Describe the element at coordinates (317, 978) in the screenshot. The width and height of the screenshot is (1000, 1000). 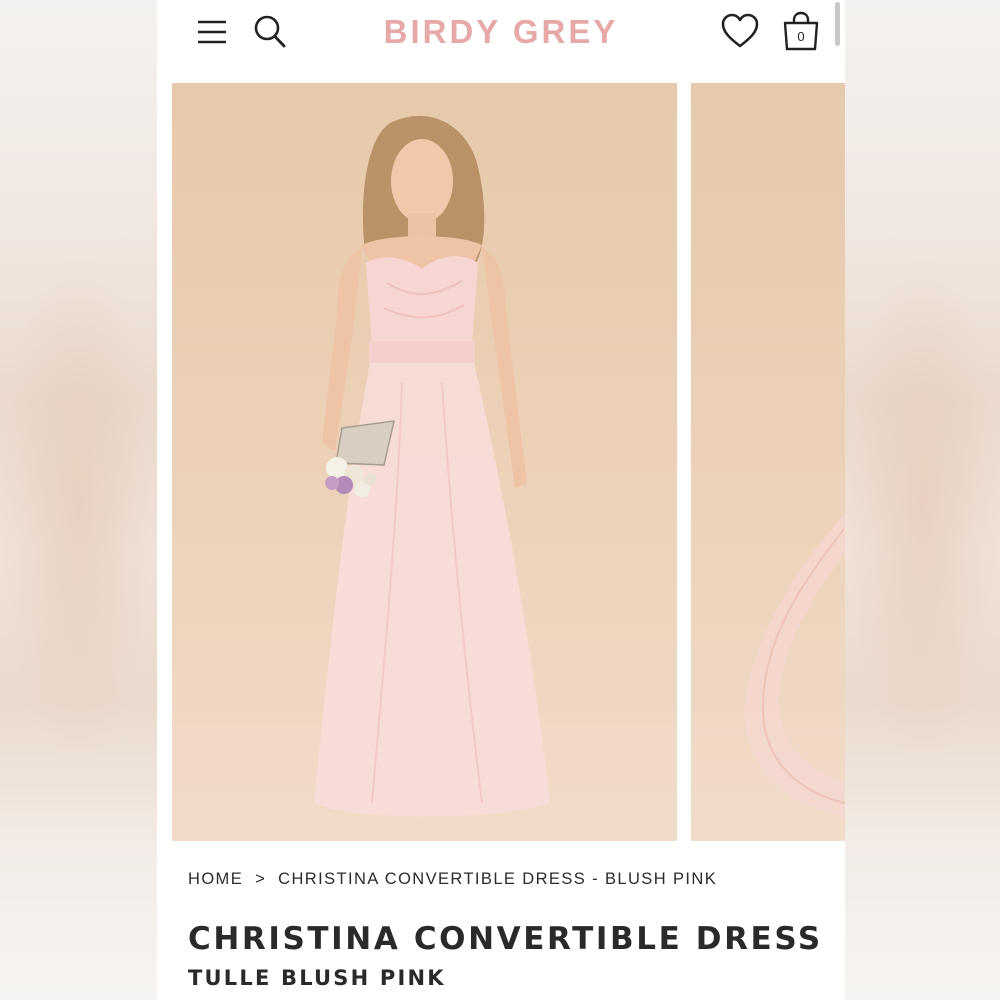
I see `product-subtitle: TULLE BLUSH PINK` at that location.